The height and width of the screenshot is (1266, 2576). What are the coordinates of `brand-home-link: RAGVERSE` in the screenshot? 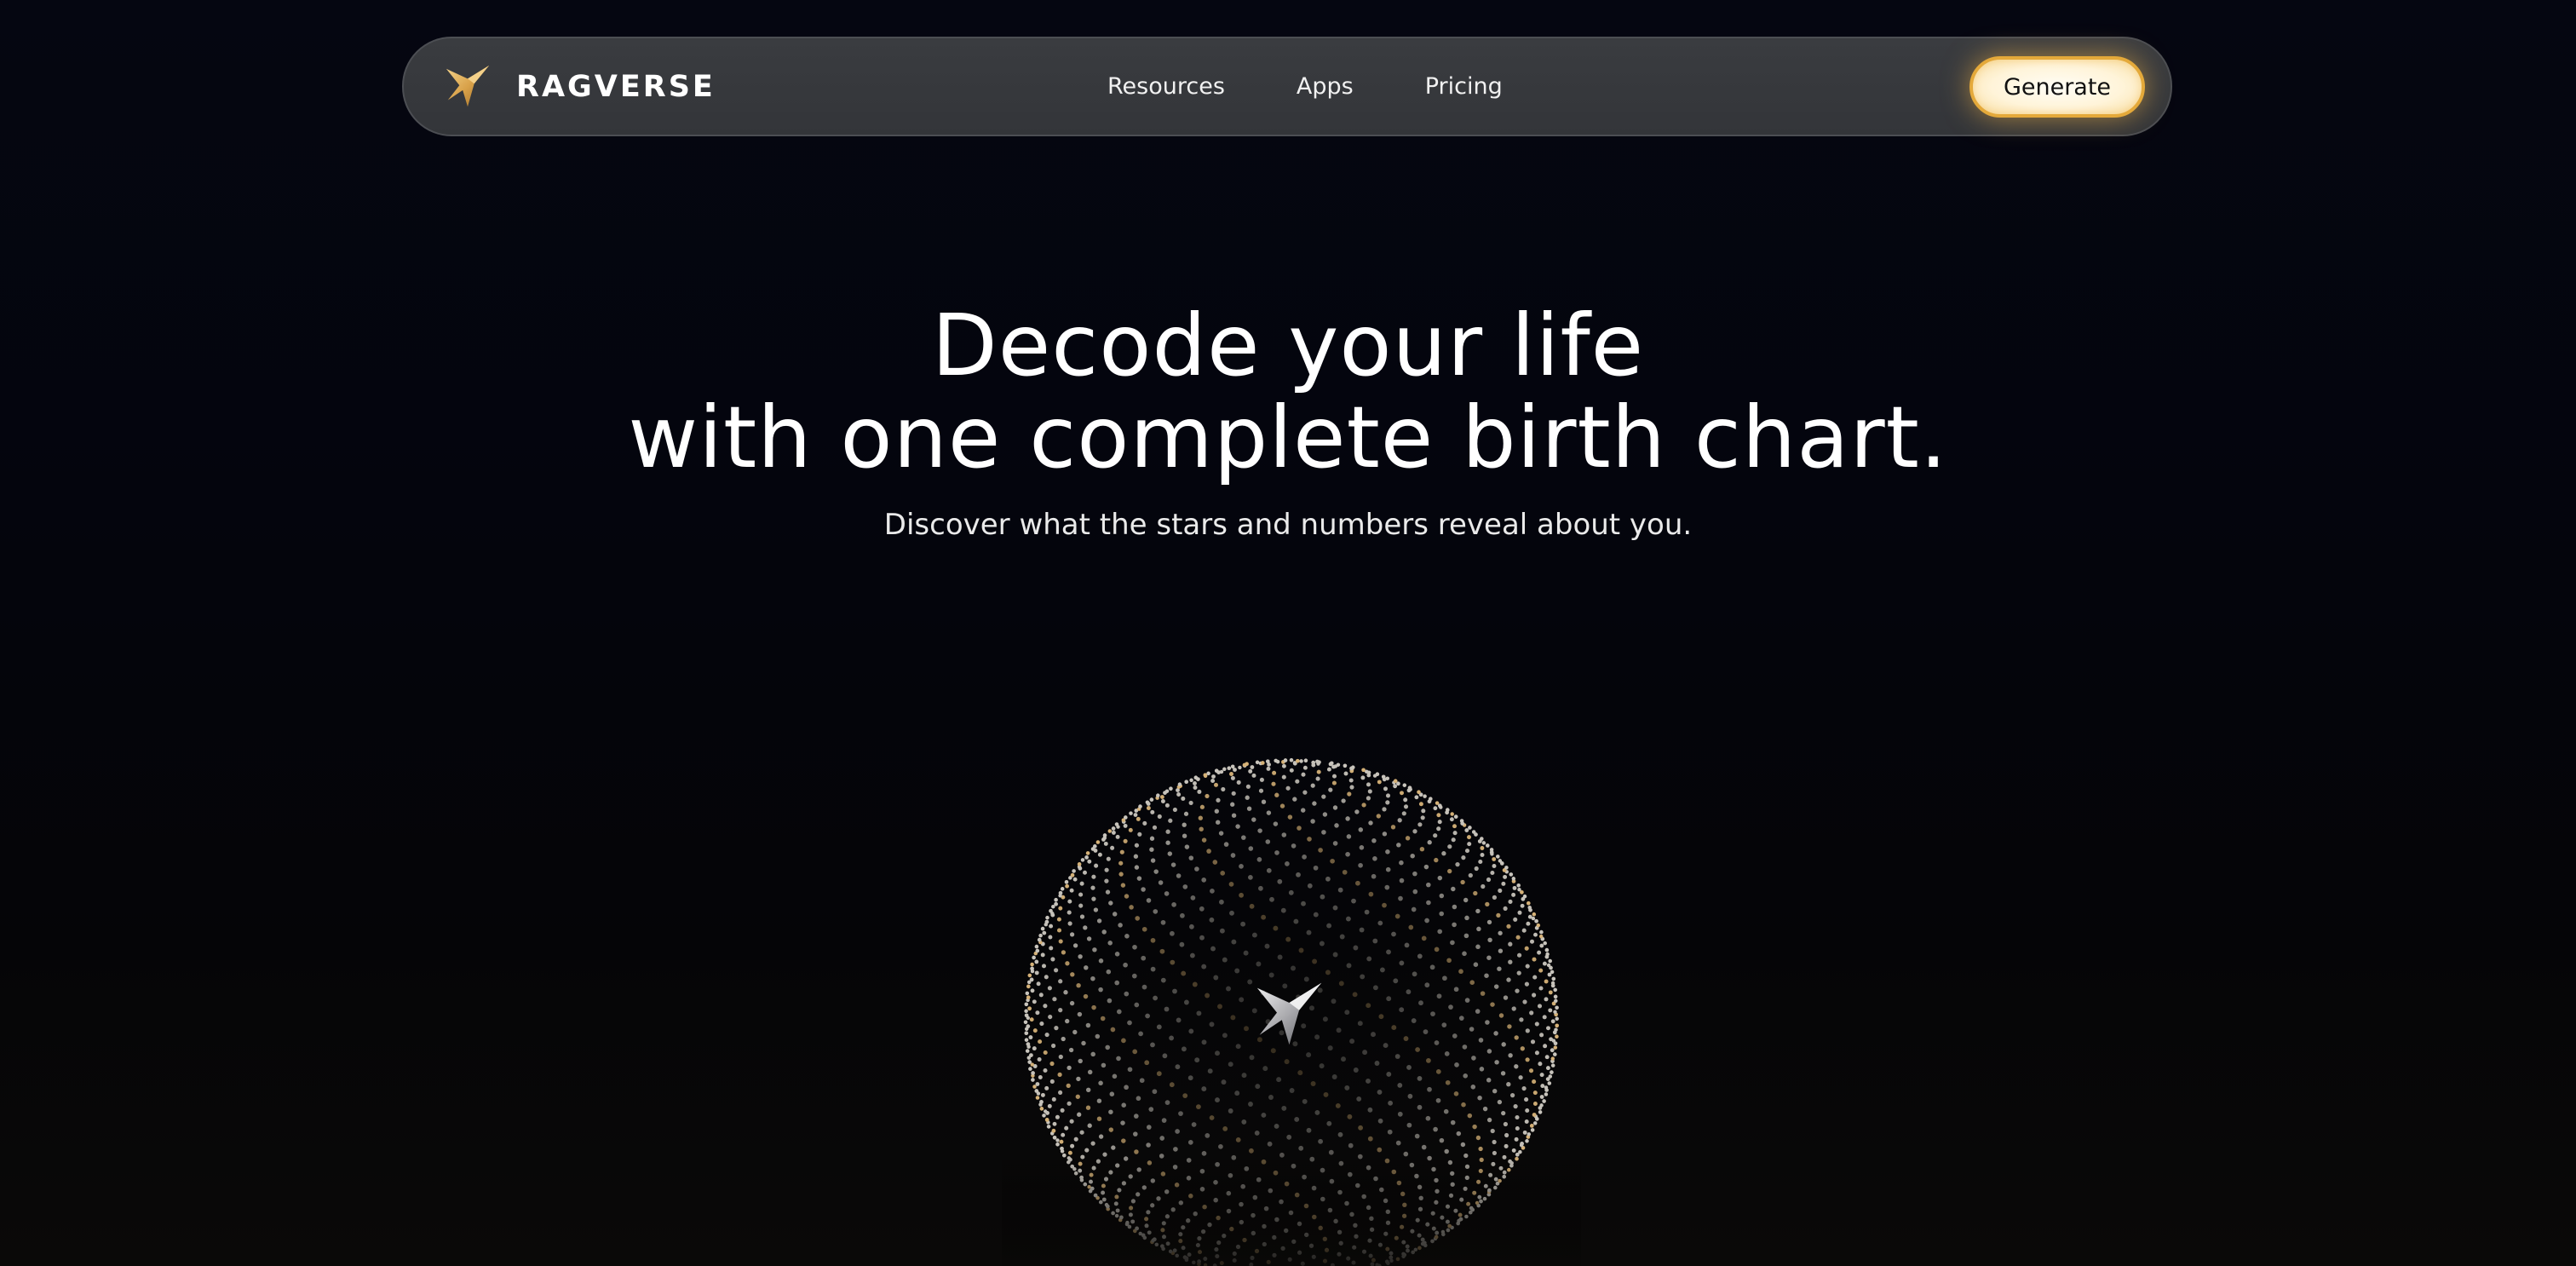 It's located at (580, 86).